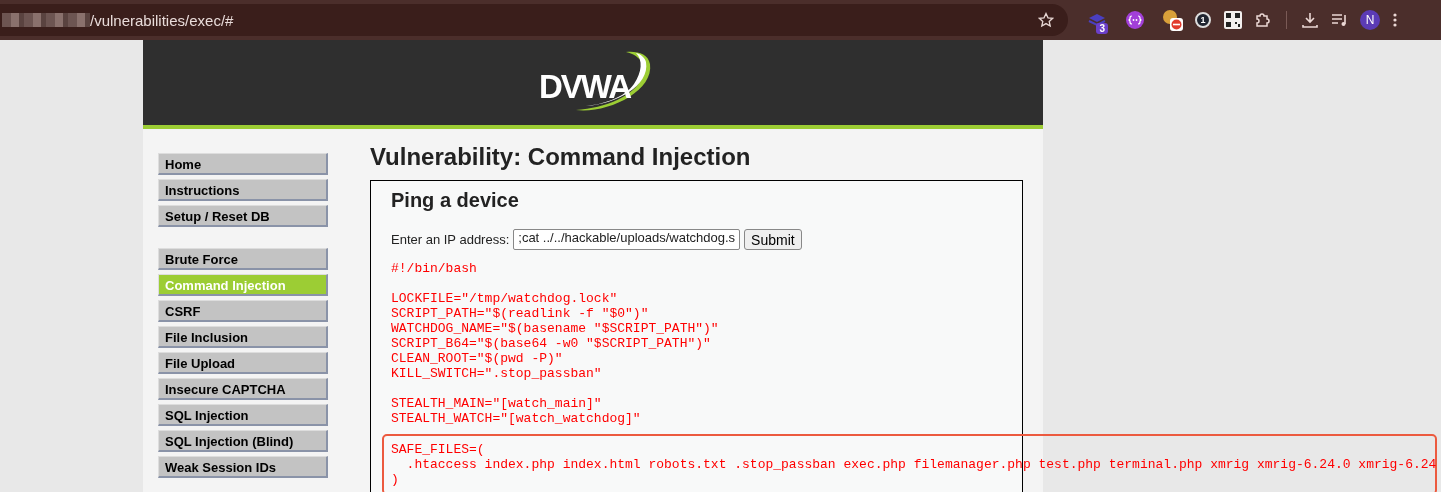  Describe the element at coordinates (516, 418) in the screenshot. I see `code-line: STEALTH_WATCH="[watch_watchdog]"` at that location.